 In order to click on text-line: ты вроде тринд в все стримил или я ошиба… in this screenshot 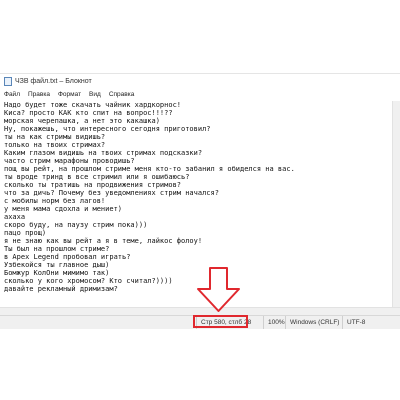, I will do `click(97, 177)`.